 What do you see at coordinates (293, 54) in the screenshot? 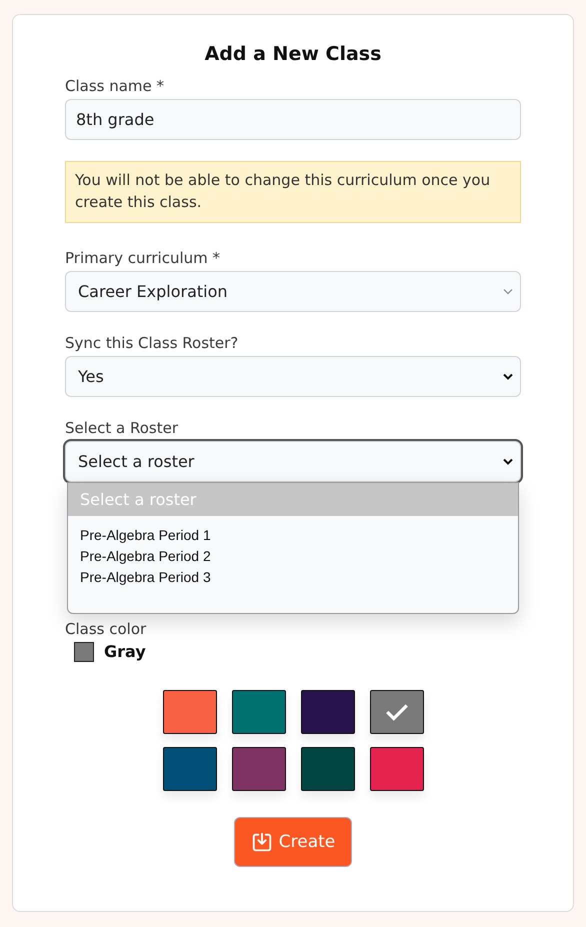
I see `form-title: Add a New Class` at bounding box center [293, 54].